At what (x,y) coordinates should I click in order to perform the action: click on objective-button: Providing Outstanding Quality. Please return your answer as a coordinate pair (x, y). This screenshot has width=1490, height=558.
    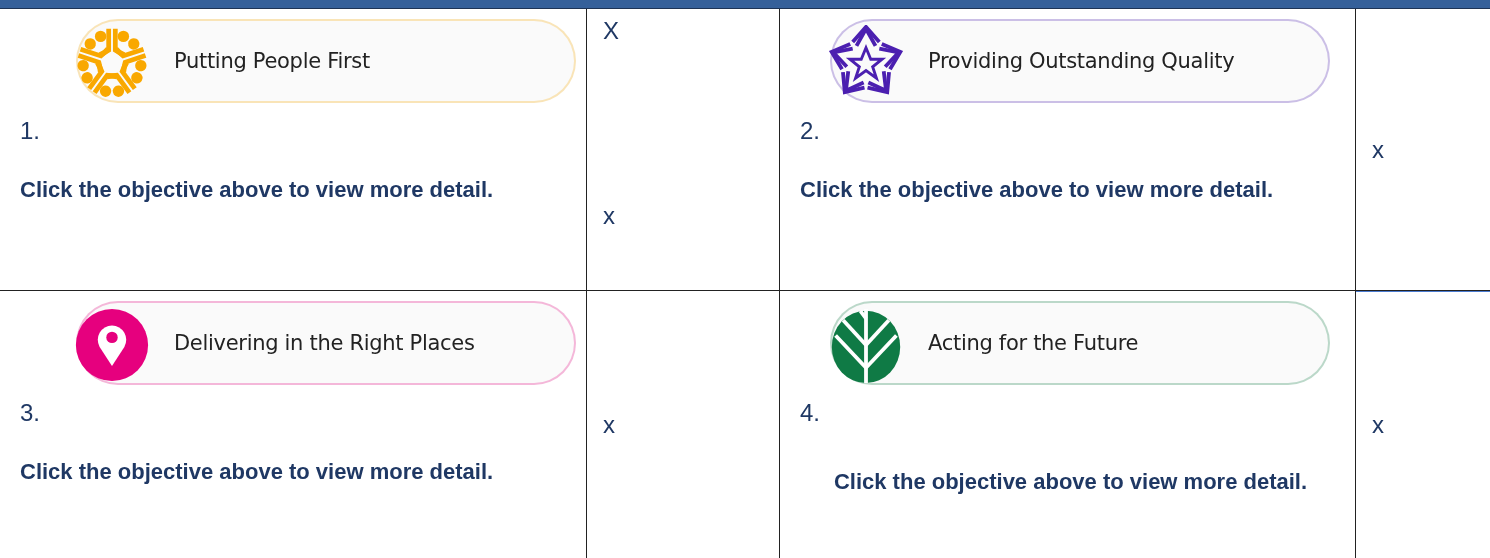
    Looking at the image, I should click on (1080, 61).